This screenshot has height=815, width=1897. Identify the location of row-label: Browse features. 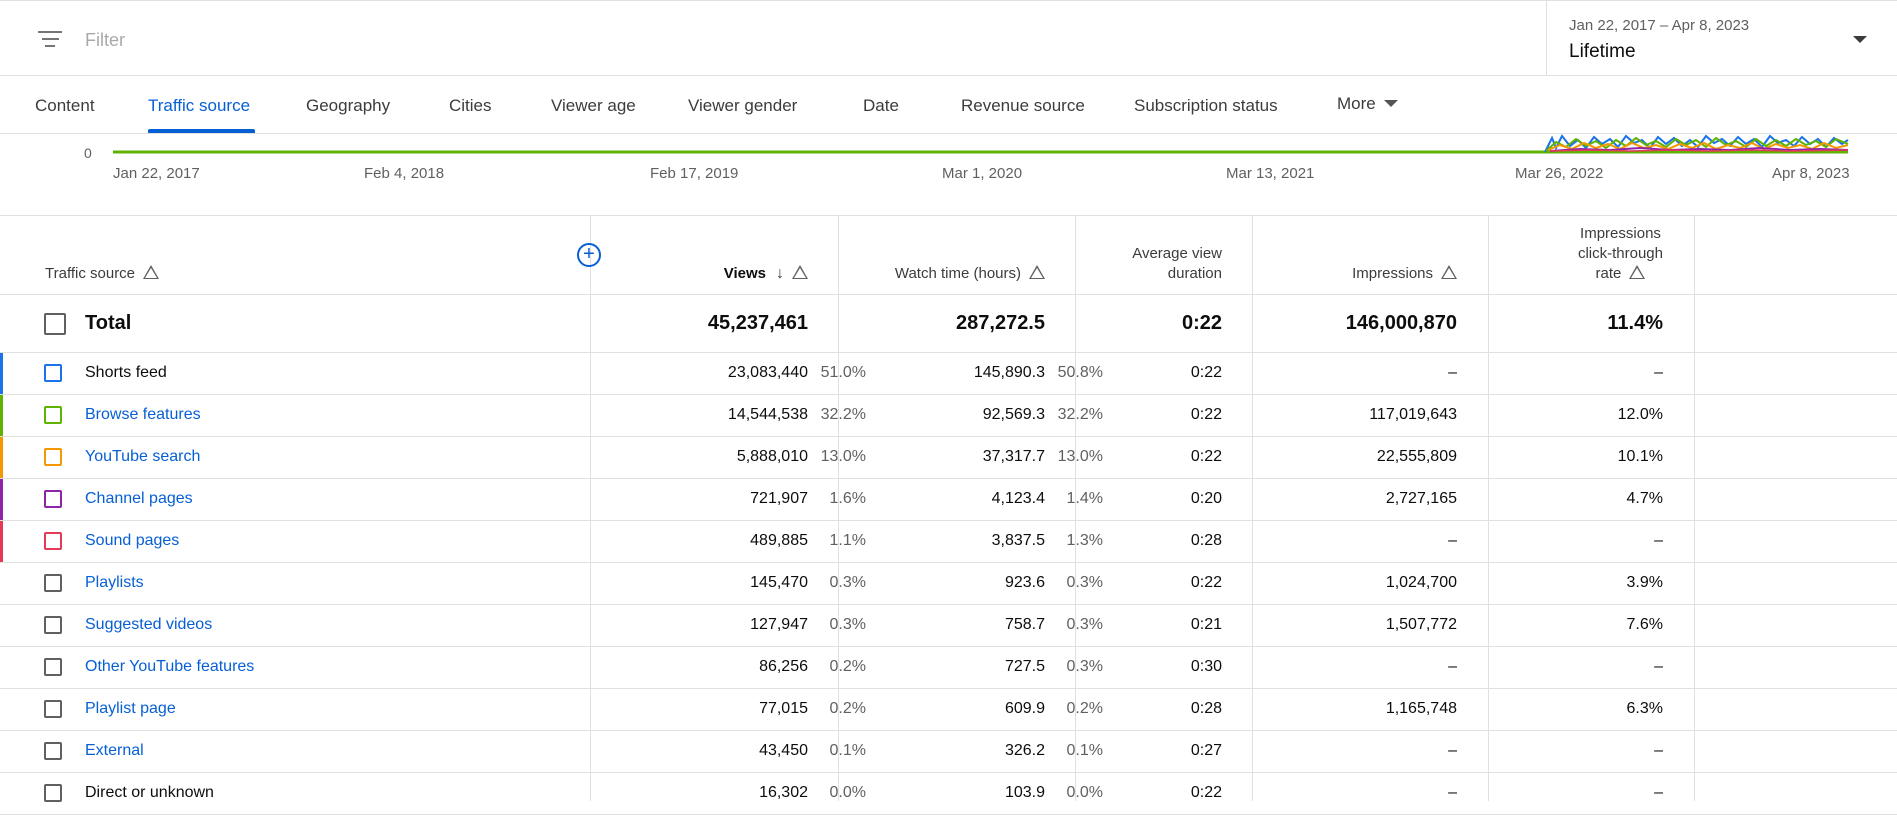
(143, 415).